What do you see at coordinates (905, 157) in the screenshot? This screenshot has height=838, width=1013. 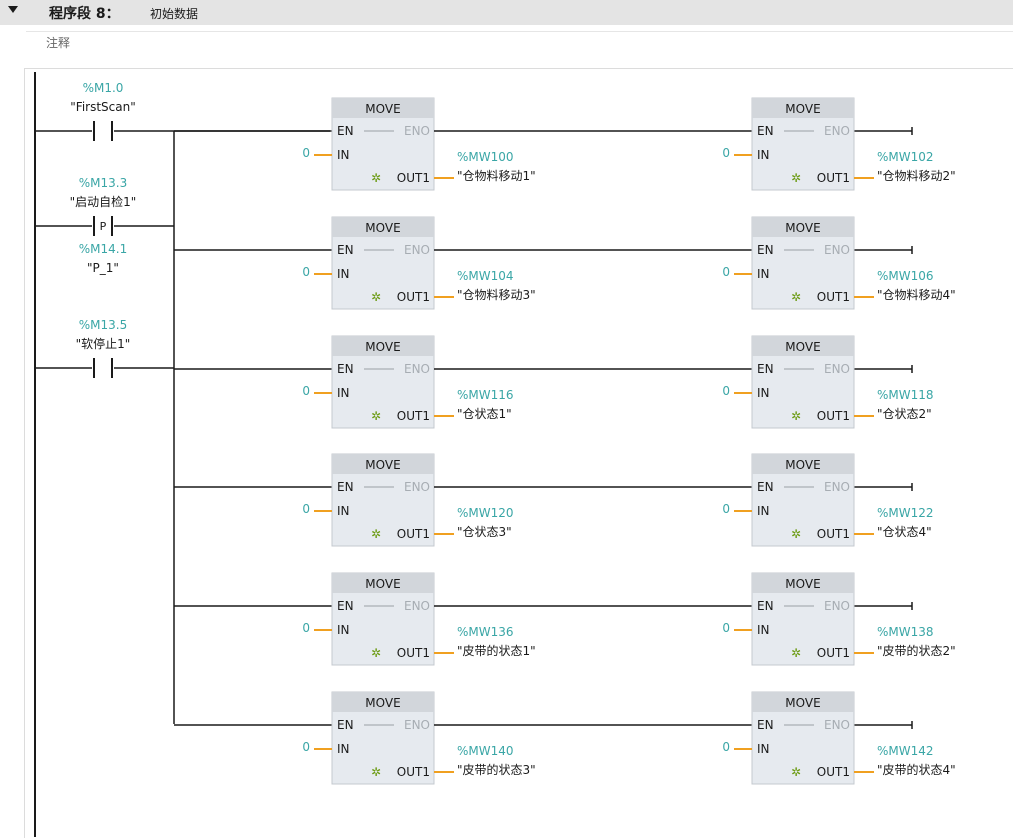 I see `out-address: %MW102` at bounding box center [905, 157].